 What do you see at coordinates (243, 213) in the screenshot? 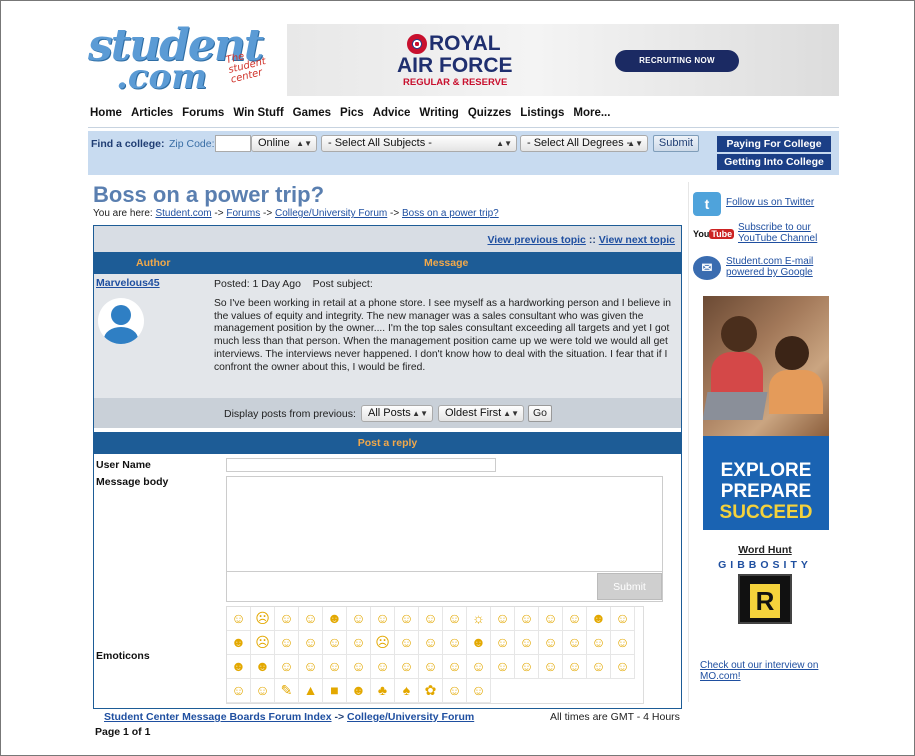
I see `breadcrumb-forums: Forums` at bounding box center [243, 213].